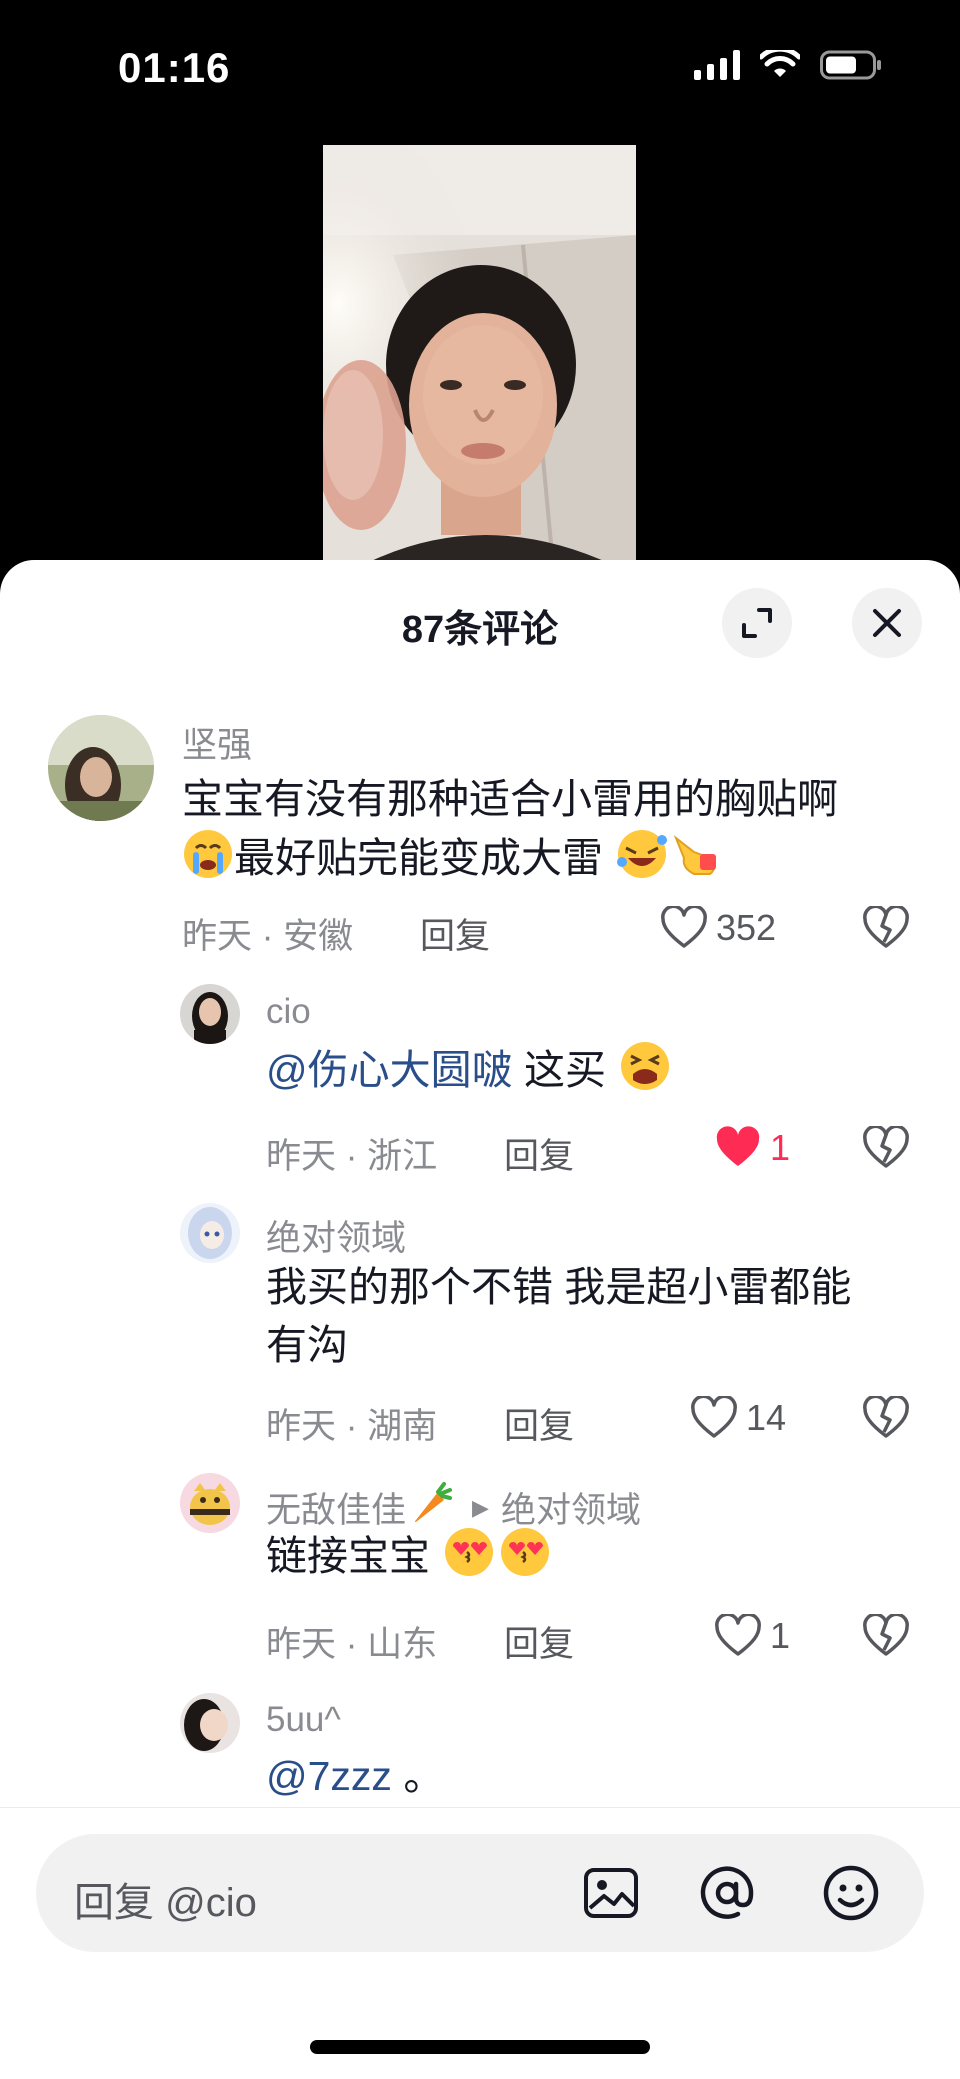  Describe the element at coordinates (352, 1426) in the screenshot. I see `comment-time-location: 昨天 · 湖南` at that location.